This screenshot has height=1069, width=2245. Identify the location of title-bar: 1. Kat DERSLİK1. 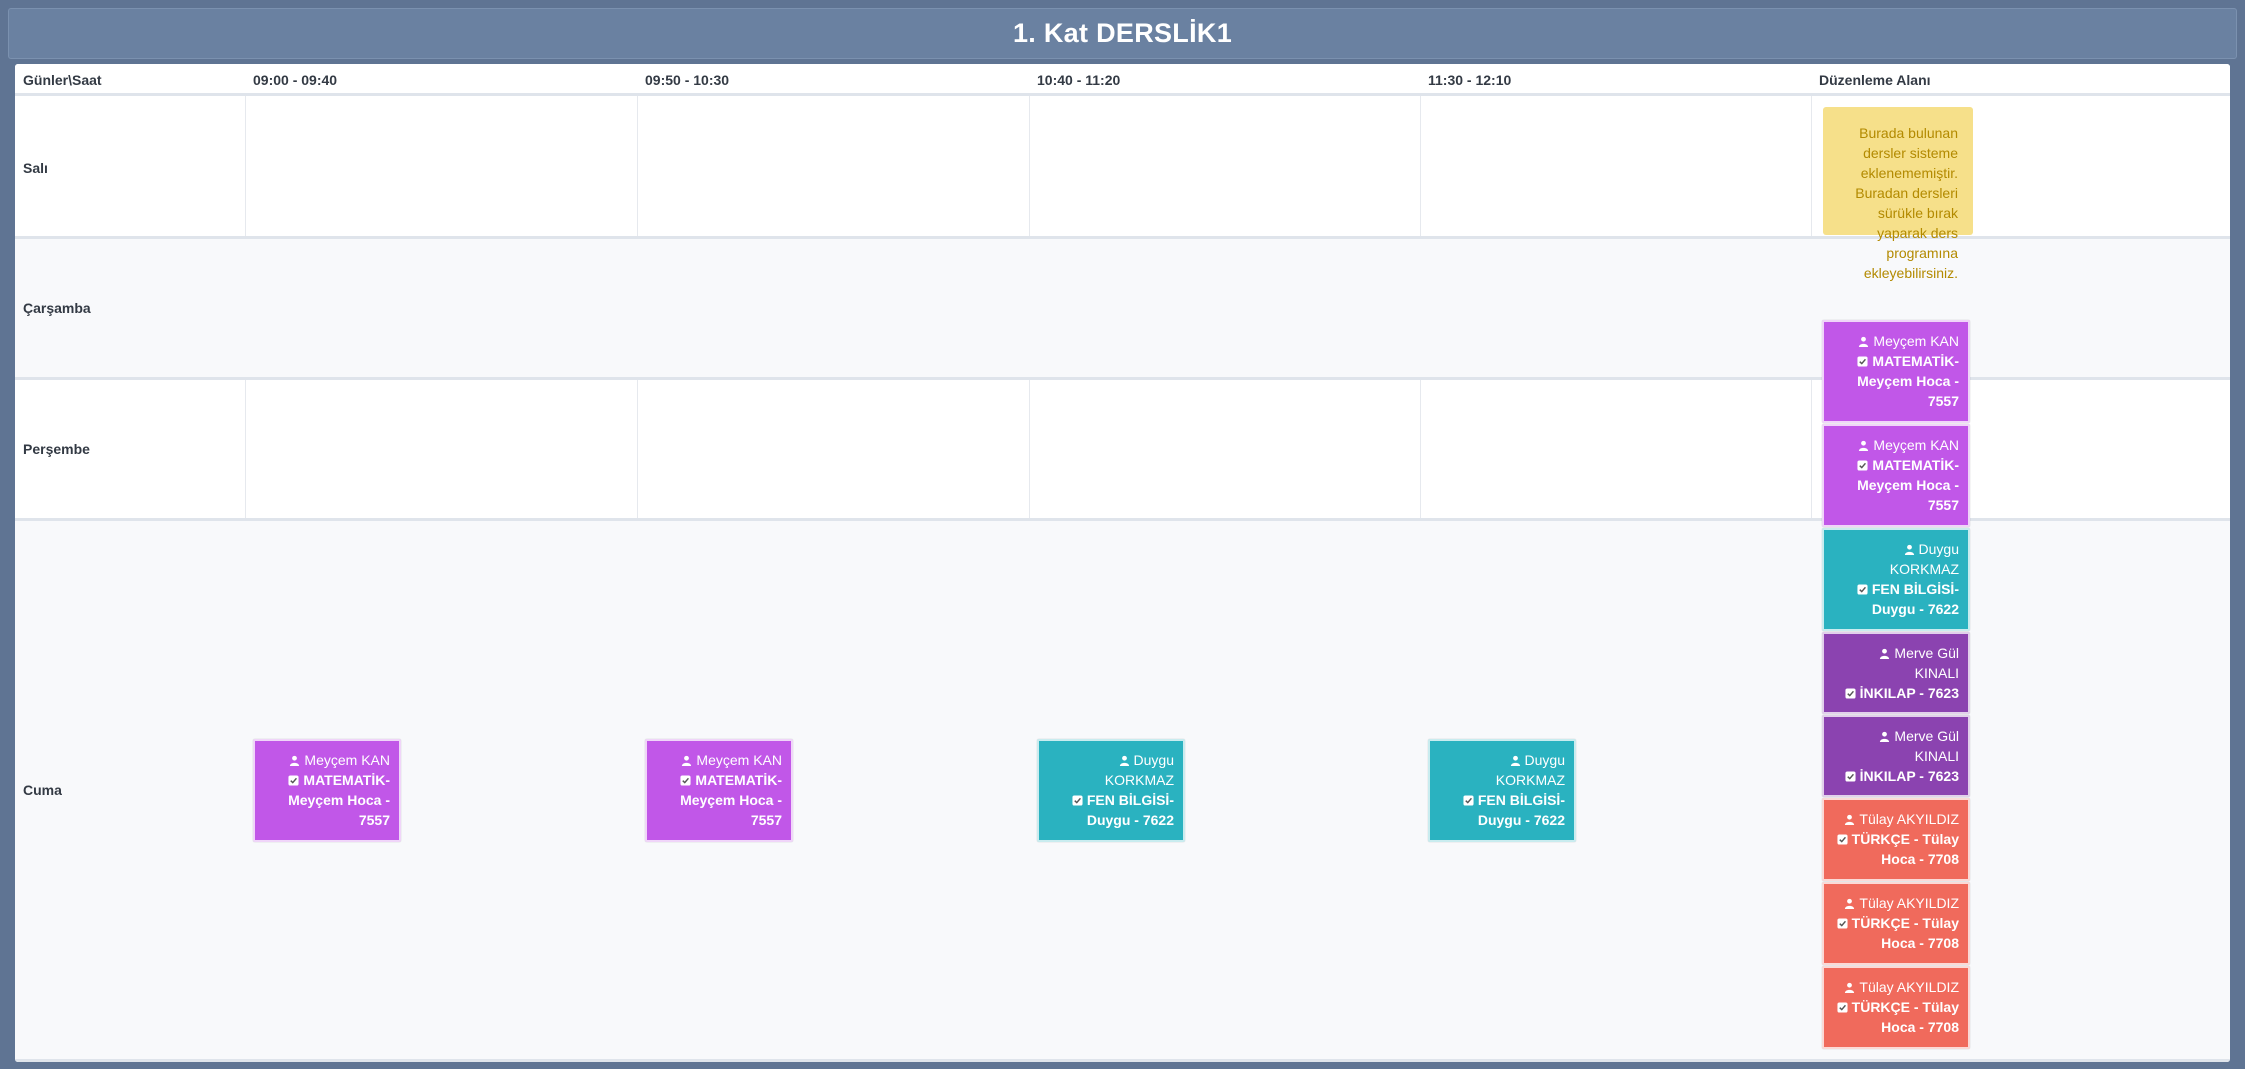
(1122, 33).